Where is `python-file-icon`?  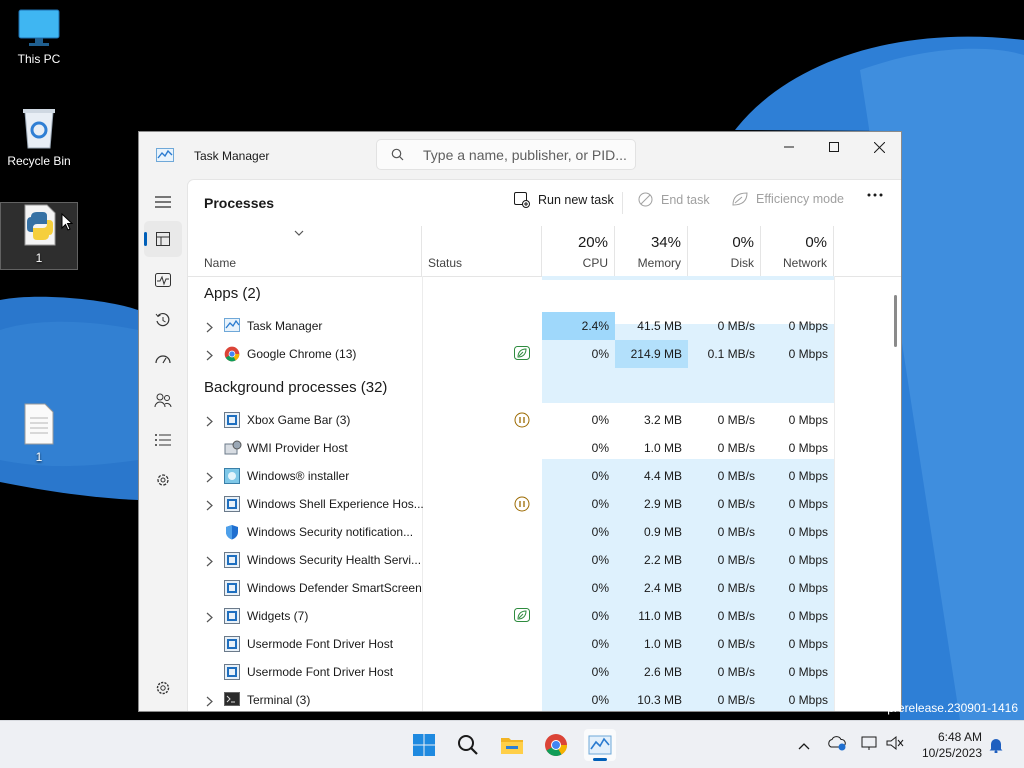 python-file-icon is located at coordinates (40, 225).